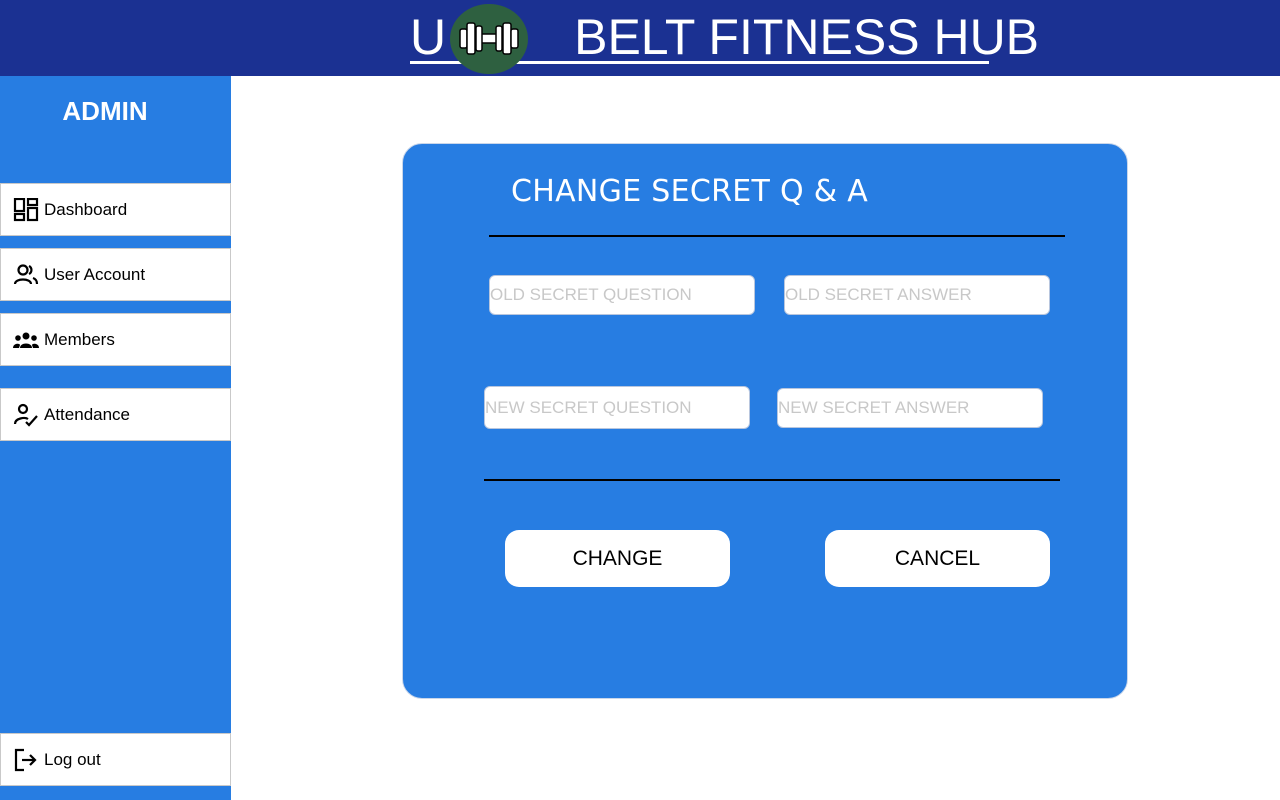  Describe the element at coordinates (772, 480) in the screenshot. I see `fields-divider` at that location.